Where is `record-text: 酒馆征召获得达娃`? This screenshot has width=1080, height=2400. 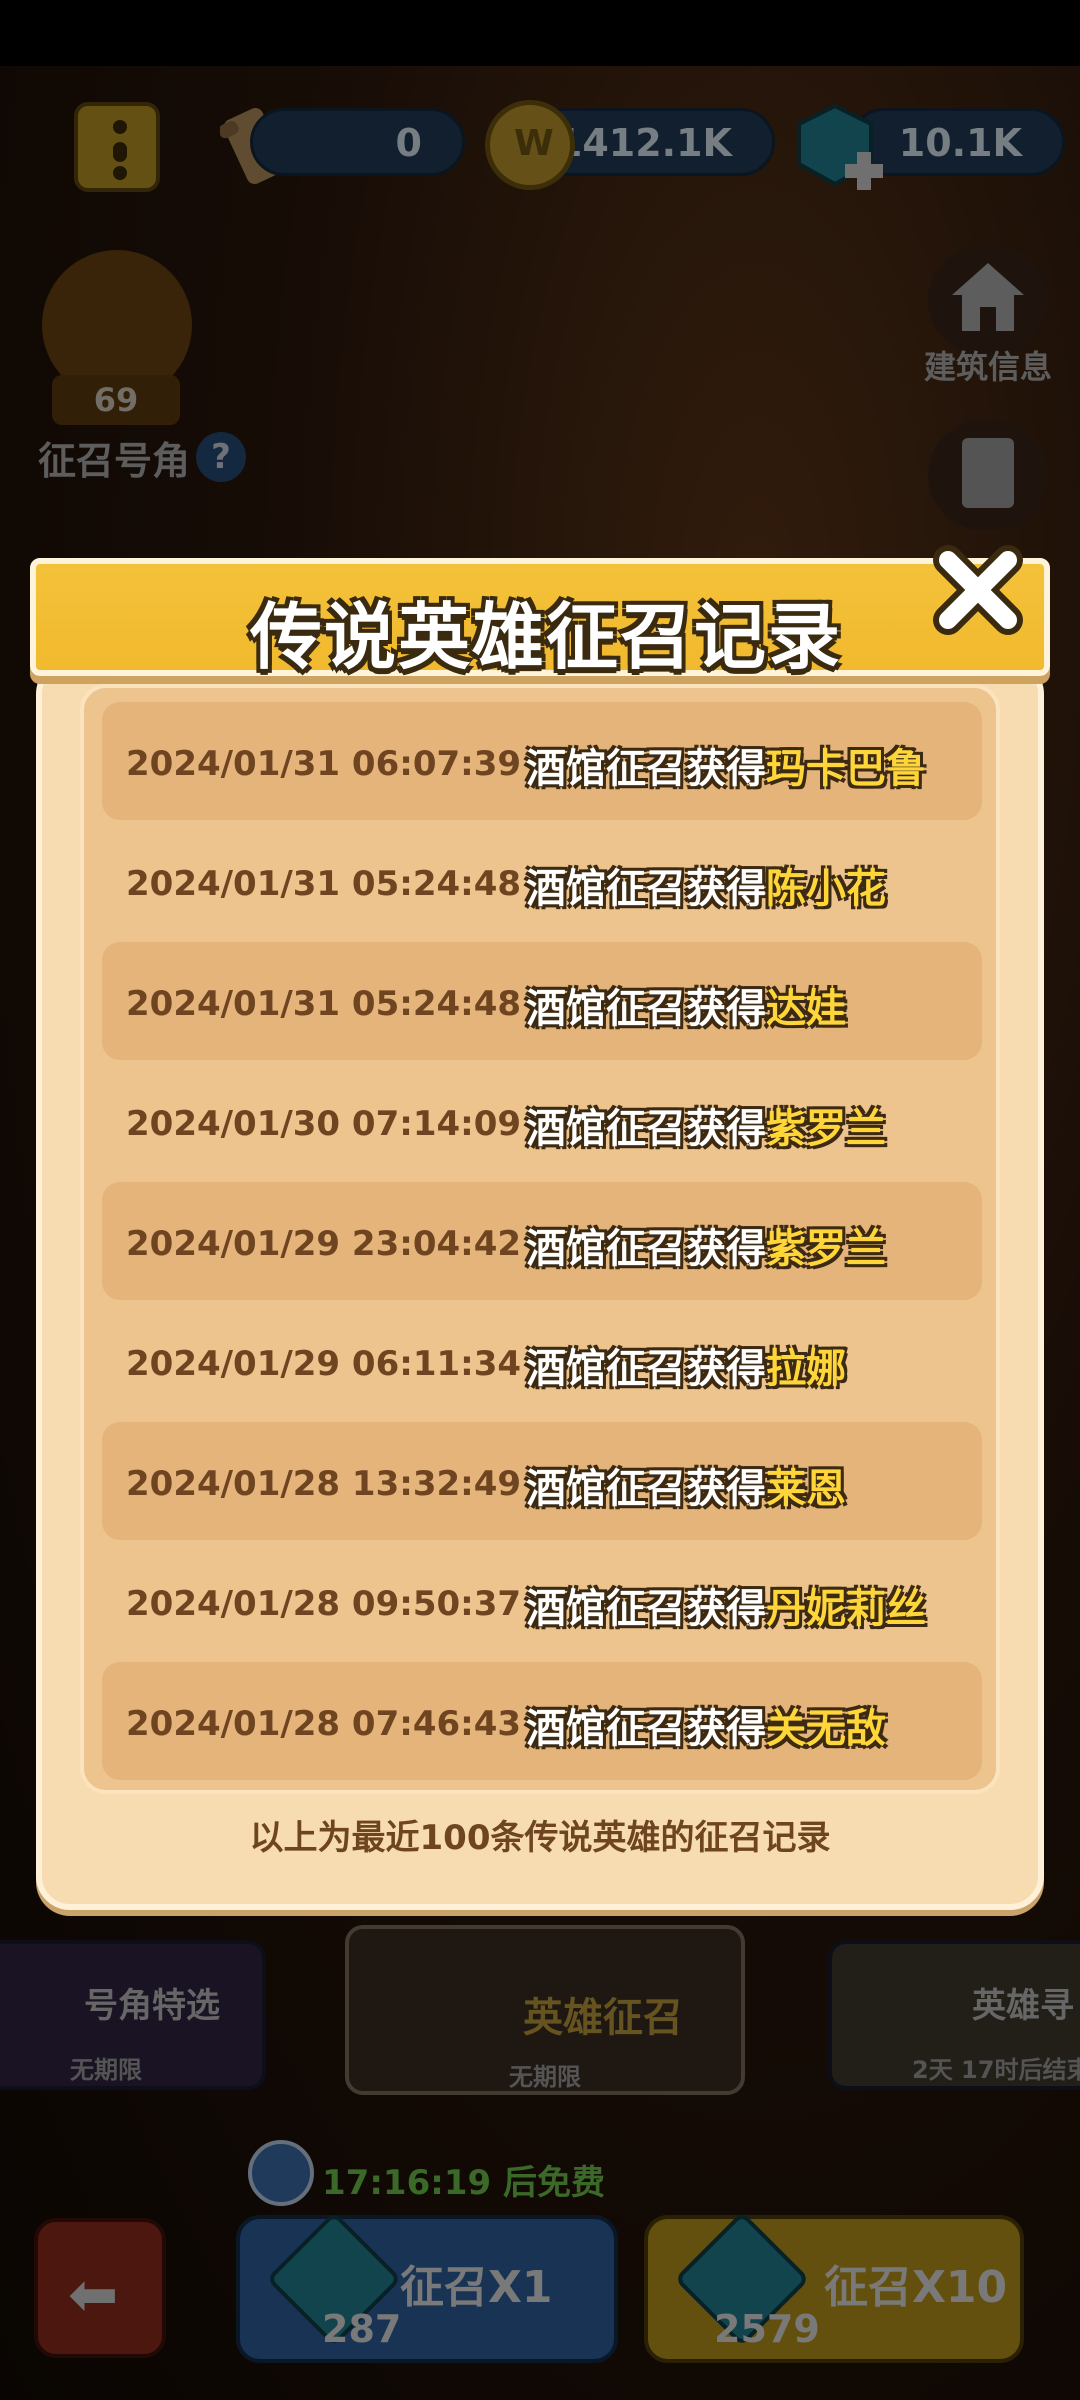
record-text: 酒馆征召获得达娃 is located at coordinates (686, 1005).